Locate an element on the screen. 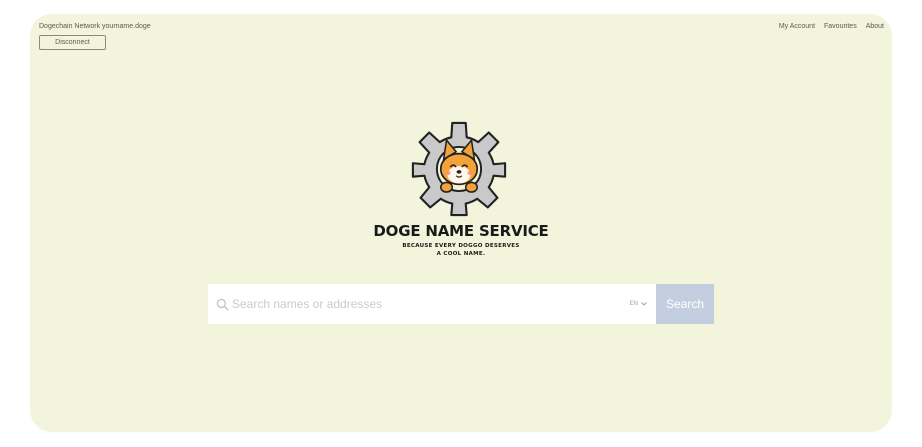 The image size is (922, 447). top-nav: My Account Favourites About is located at coordinates (831, 26).